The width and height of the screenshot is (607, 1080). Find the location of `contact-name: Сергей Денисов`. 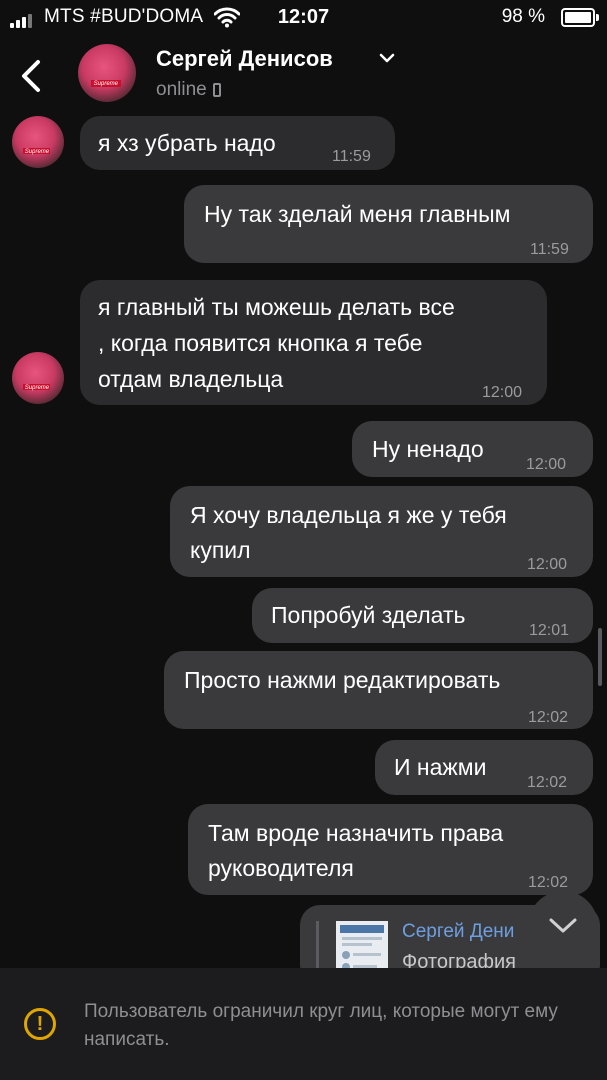

contact-name: Сергей Денисов is located at coordinates (244, 59).